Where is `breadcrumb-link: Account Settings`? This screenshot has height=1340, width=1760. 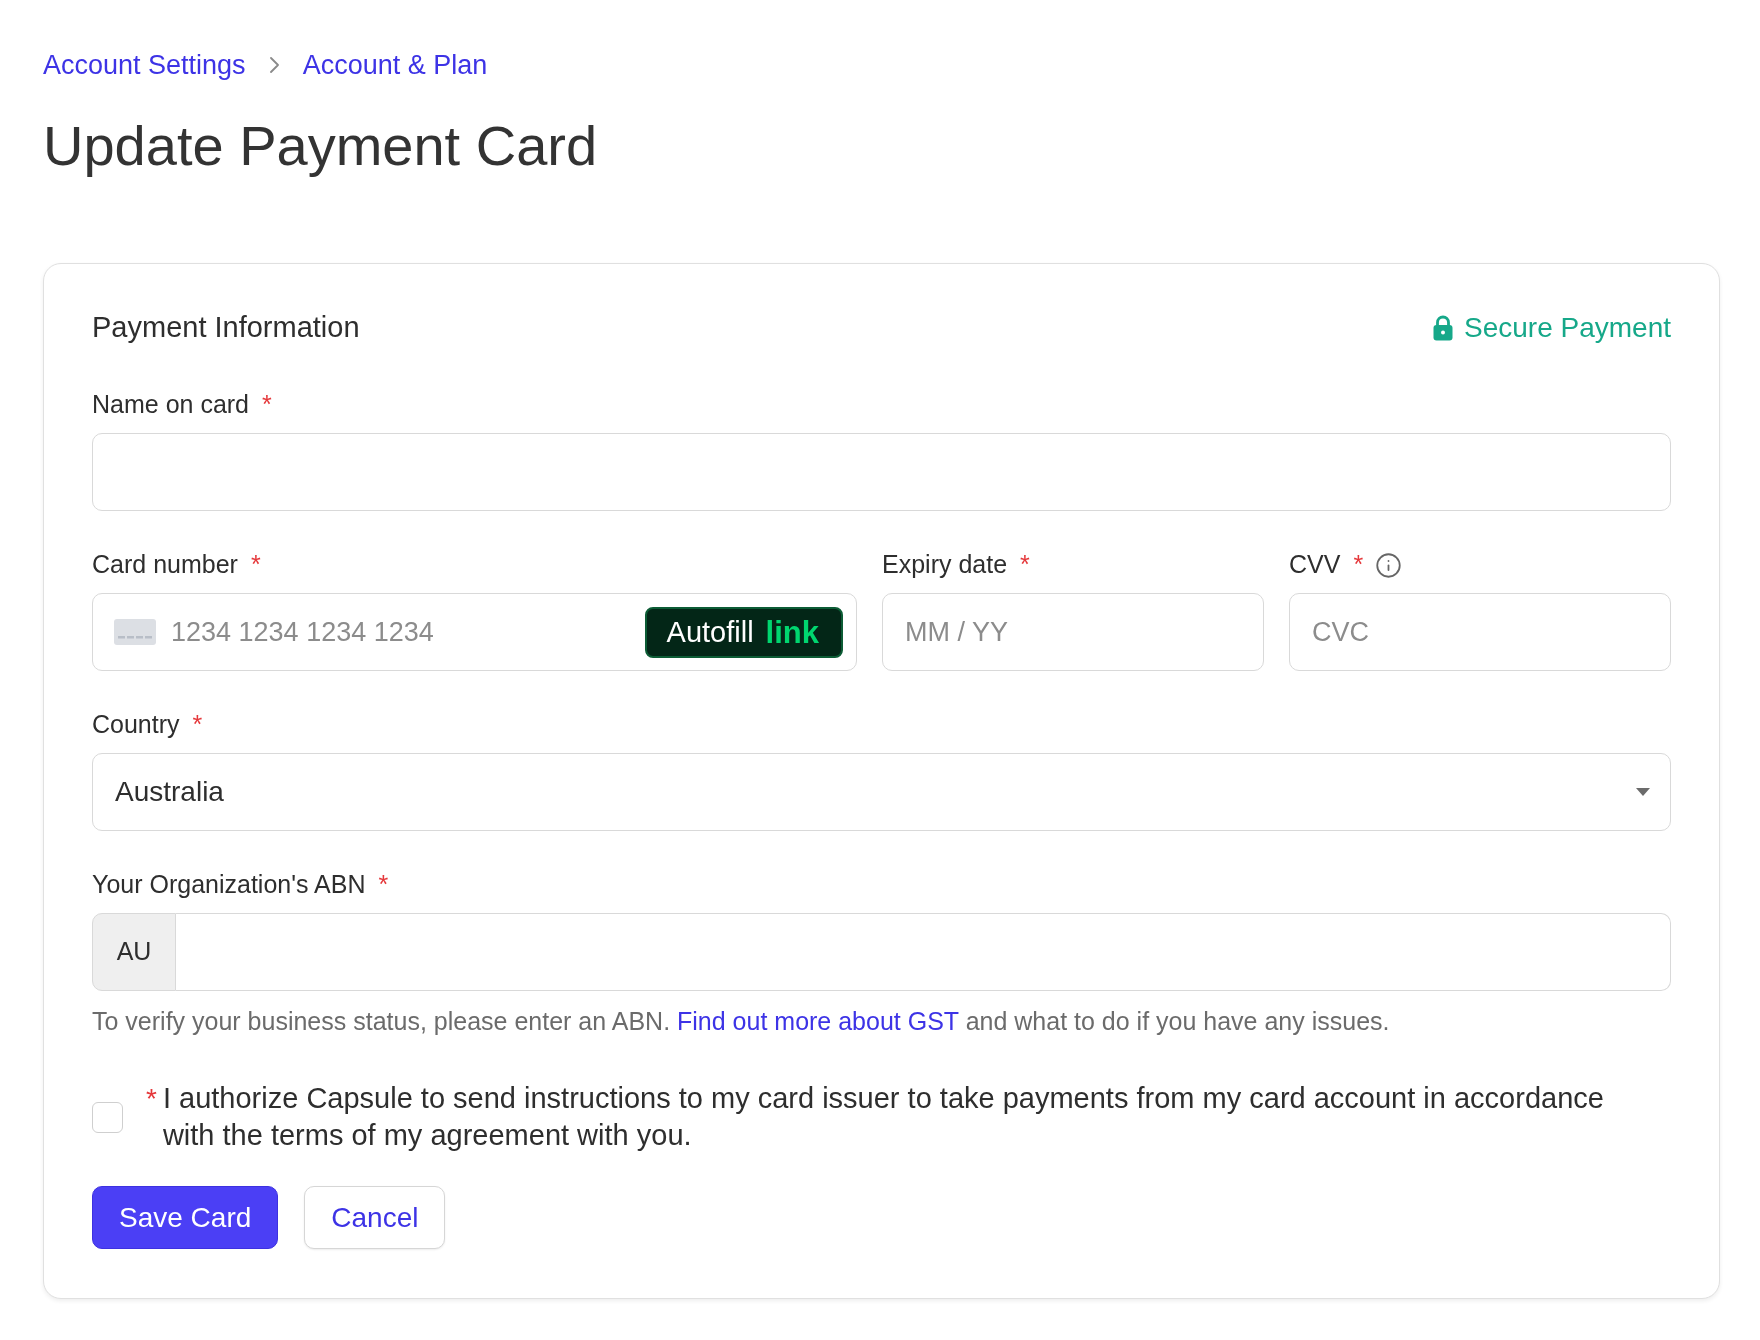 breadcrumb-link: Account Settings is located at coordinates (144, 65).